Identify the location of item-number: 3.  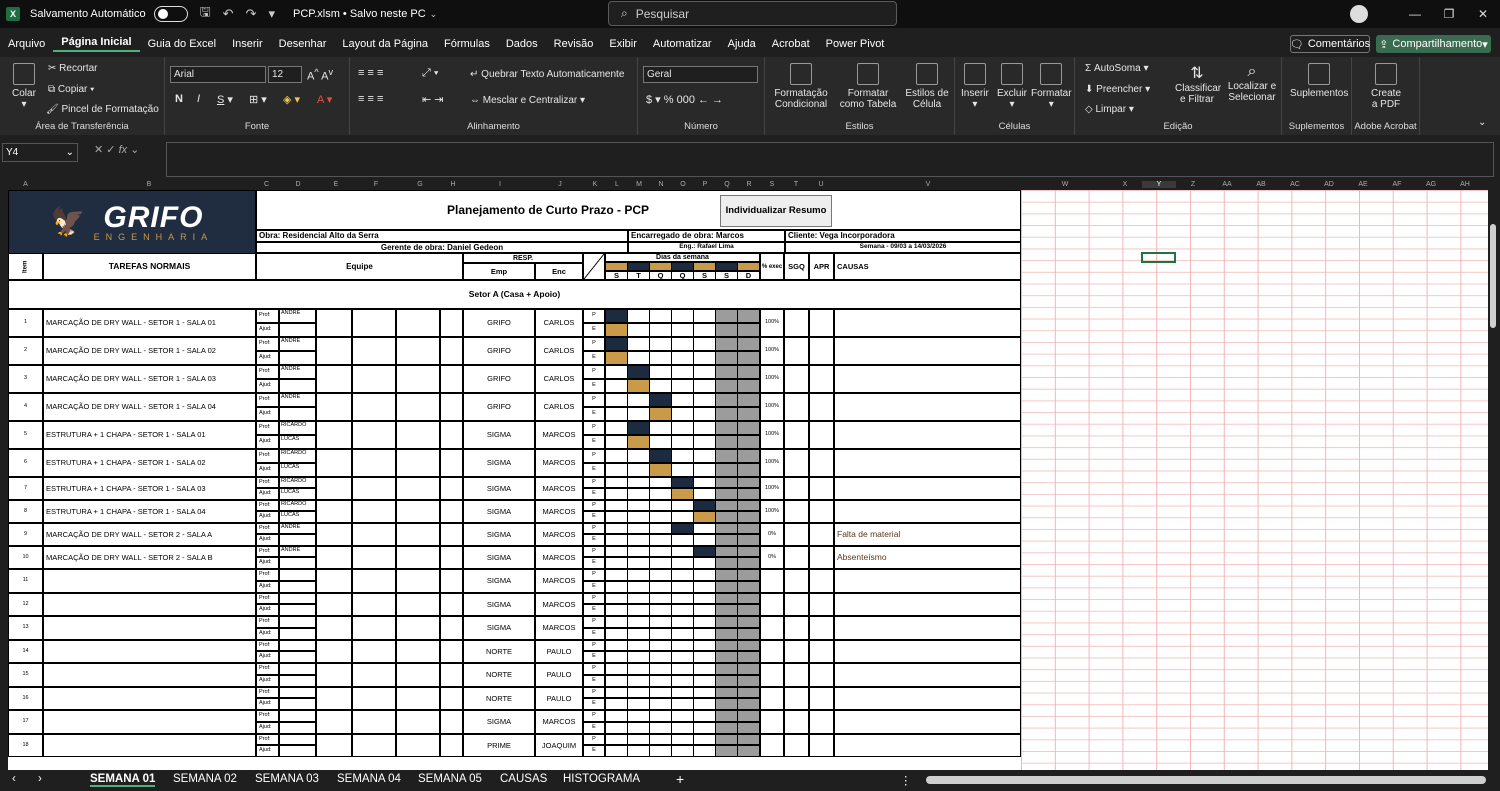
(25, 379).